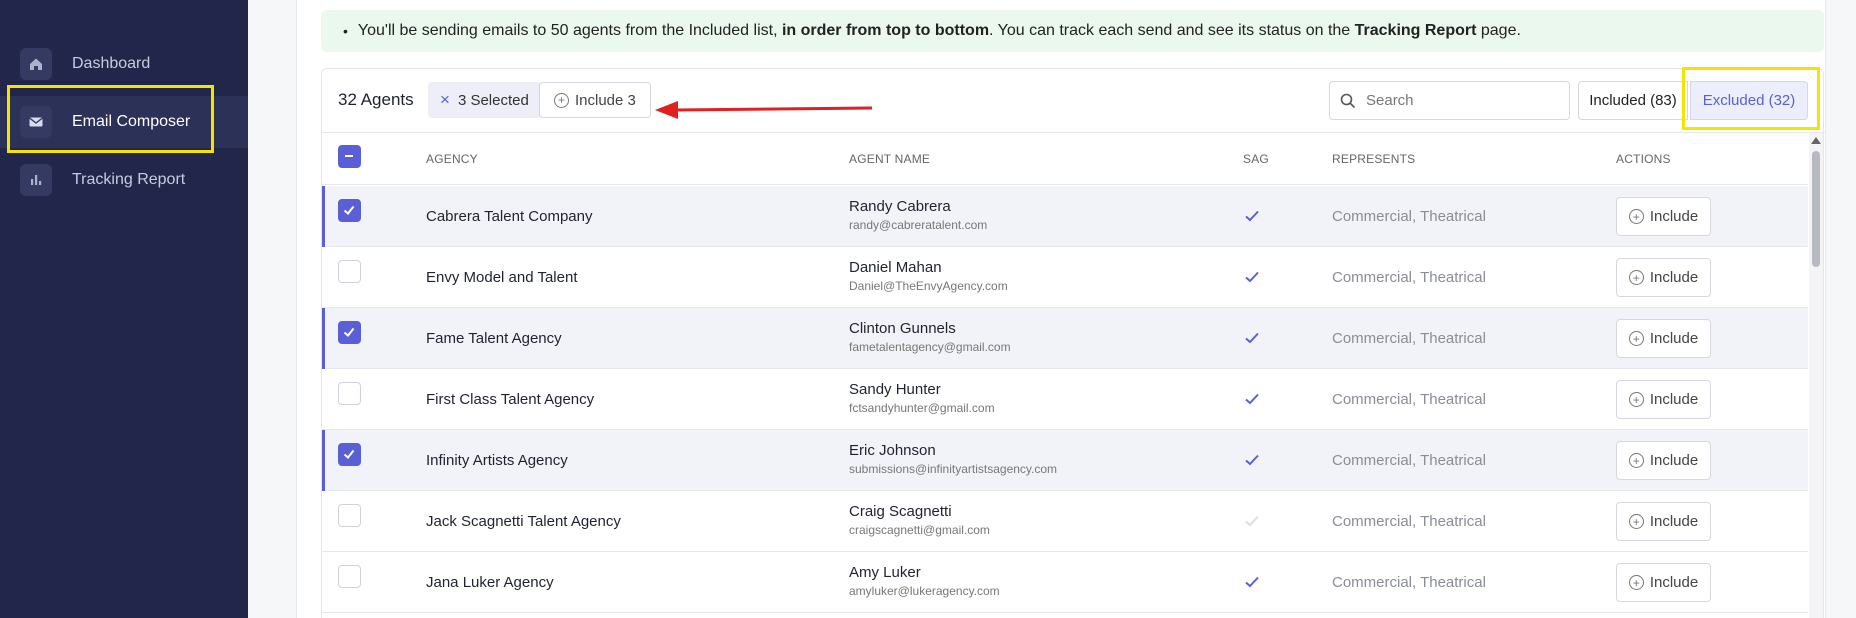 The height and width of the screenshot is (618, 1856). I want to click on agent-name: Craig Scagnetti, so click(900, 511).